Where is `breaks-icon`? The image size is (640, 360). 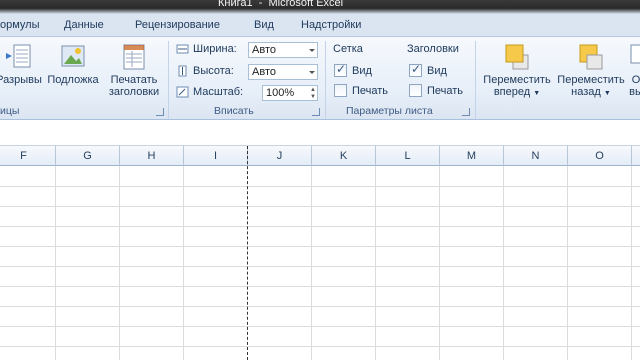 breaks-icon is located at coordinates (19, 57).